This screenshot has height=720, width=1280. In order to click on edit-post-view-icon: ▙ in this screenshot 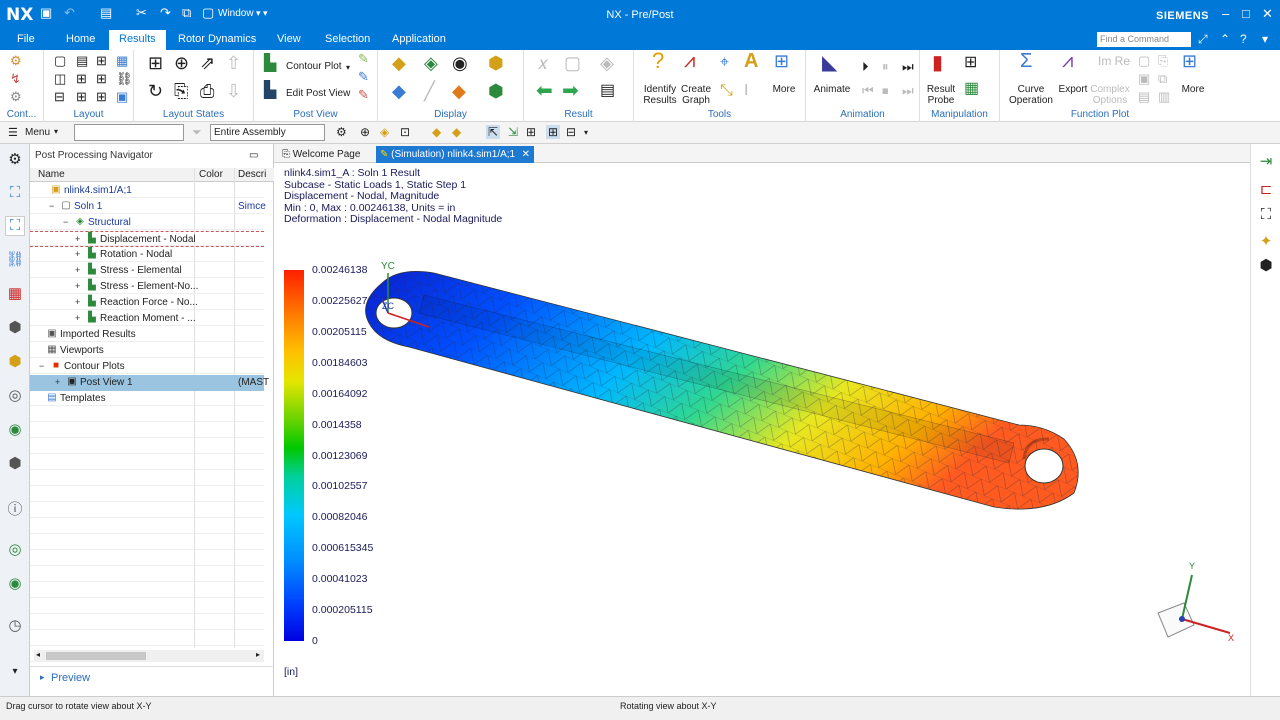, I will do `click(270, 91)`.